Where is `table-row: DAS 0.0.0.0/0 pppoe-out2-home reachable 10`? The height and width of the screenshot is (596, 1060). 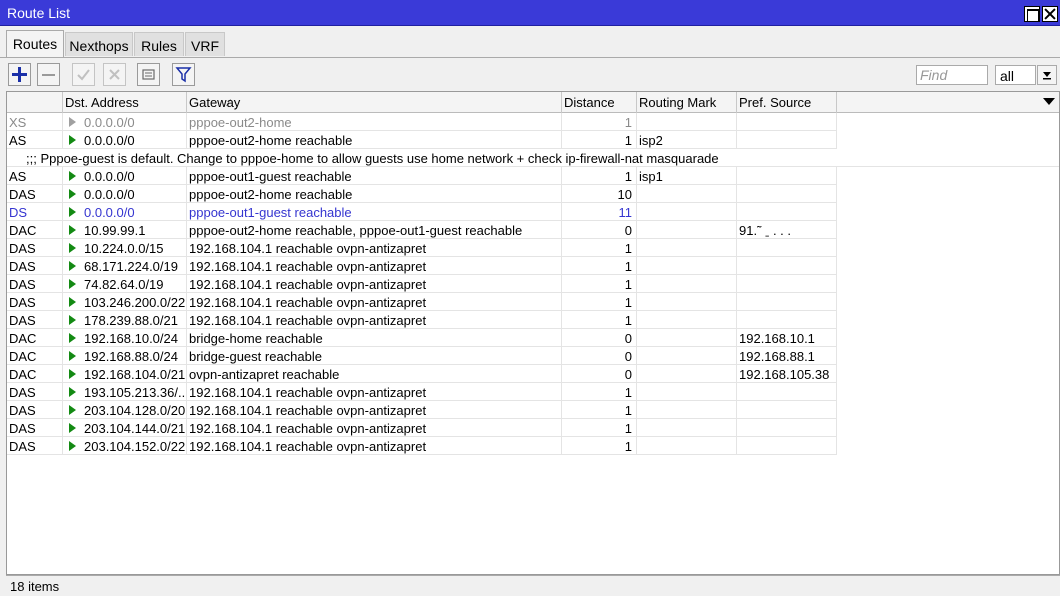
table-row: DAS 0.0.0.0/0 pppoe-out2-home reachable 10 is located at coordinates (422, 194).